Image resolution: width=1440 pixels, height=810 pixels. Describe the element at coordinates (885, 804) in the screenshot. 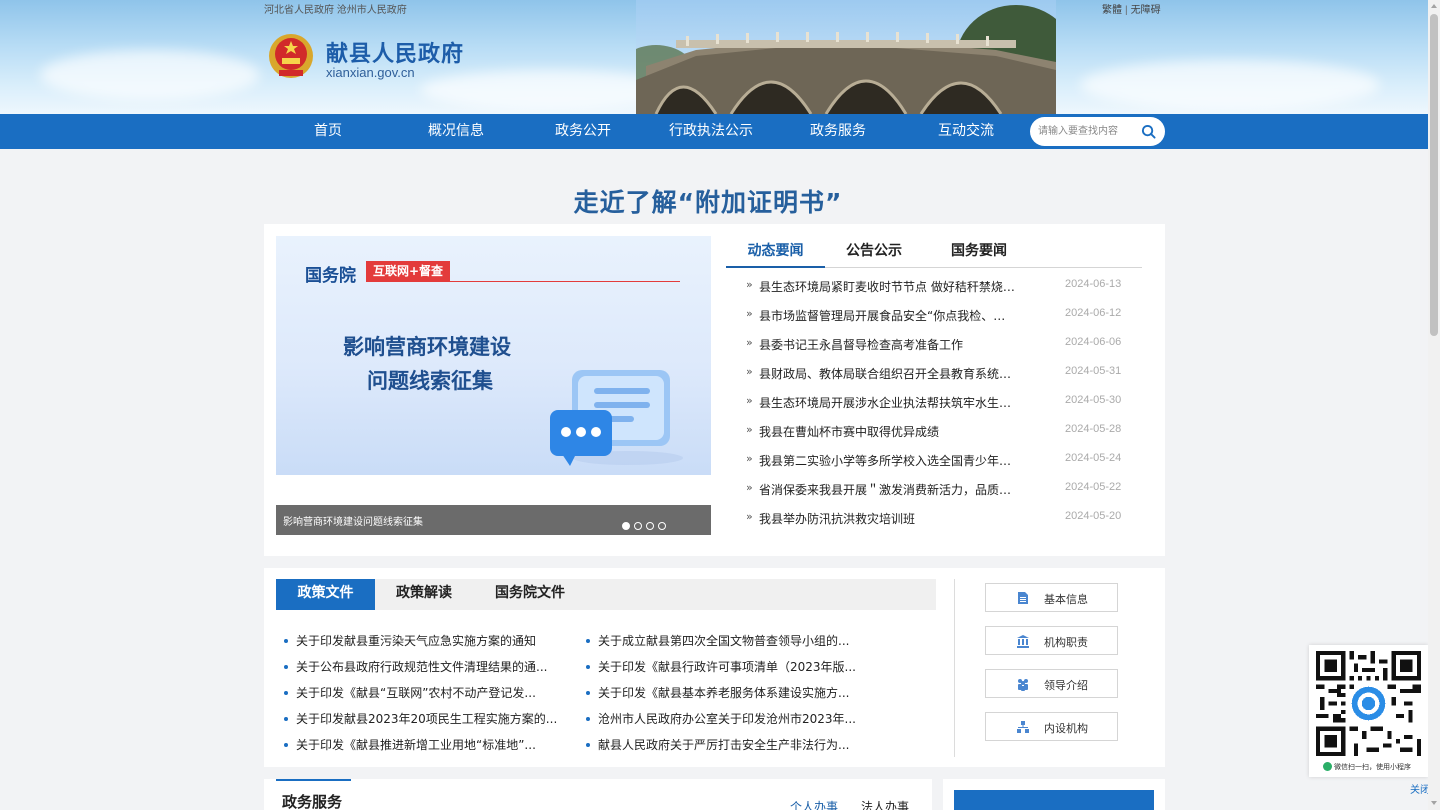

I see `tab-corporate-services: 法人办事` at that location.